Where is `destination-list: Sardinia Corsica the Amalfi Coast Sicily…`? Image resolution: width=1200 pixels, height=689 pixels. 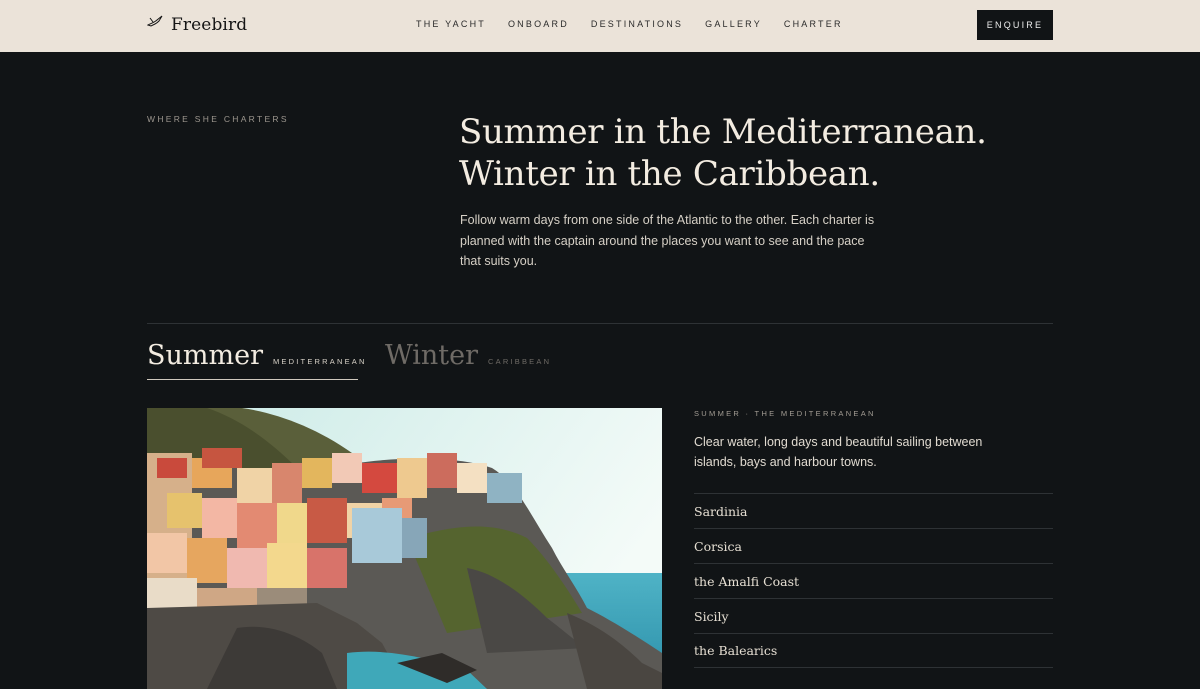 destination-list: Sardinia Corsica the Amalfi Coast Sicily… is located at coordinates (873, 580).